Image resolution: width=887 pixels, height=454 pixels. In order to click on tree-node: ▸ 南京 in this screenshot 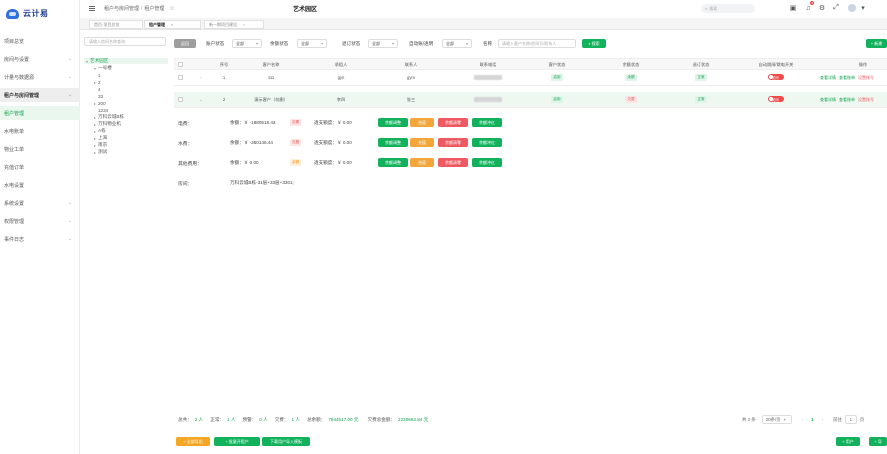, I will do `click(95, 145)`.